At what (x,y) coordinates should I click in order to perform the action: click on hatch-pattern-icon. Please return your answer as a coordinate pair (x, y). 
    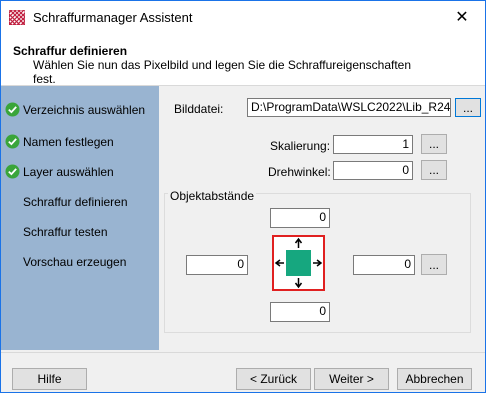
    Looking at the image, I should click on (17, 17).